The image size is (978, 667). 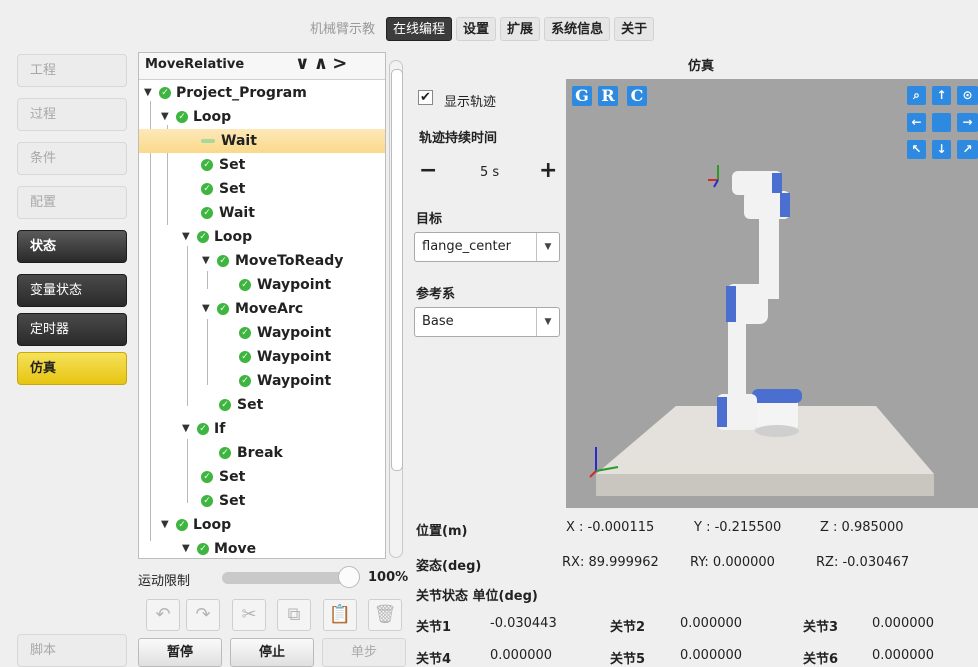 I want to click on arrow-right-icon: →, so click(x=967, y=122).